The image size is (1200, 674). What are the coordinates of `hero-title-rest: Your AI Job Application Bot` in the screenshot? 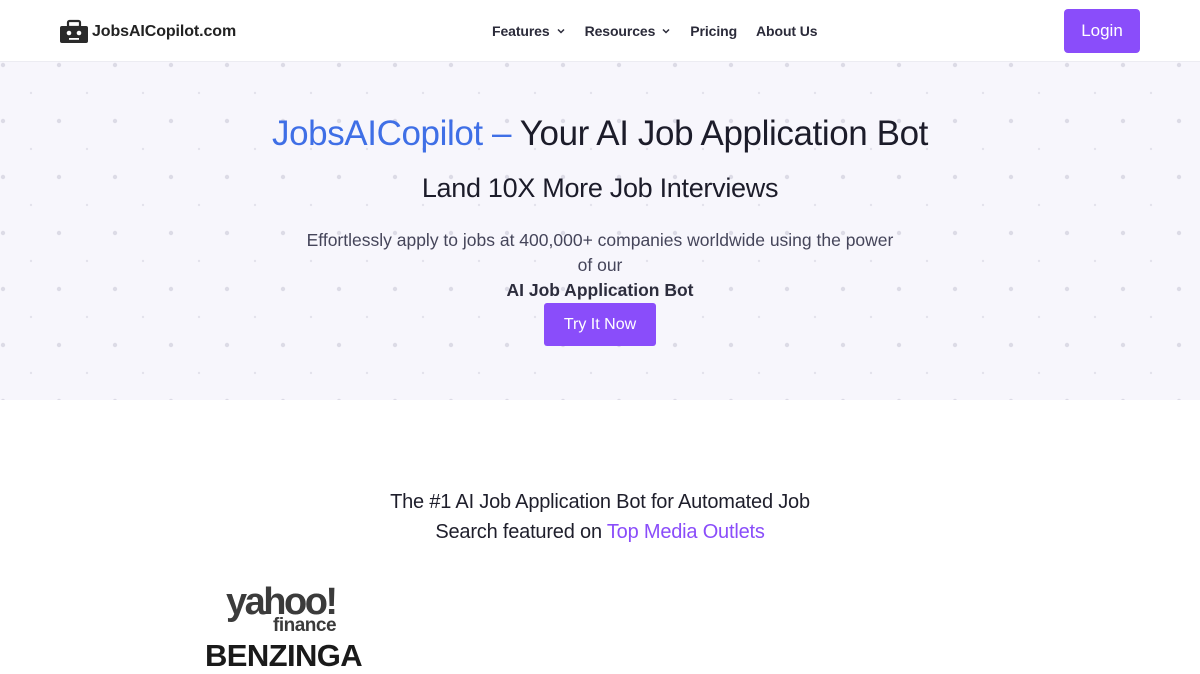 It's located at (720, 133).